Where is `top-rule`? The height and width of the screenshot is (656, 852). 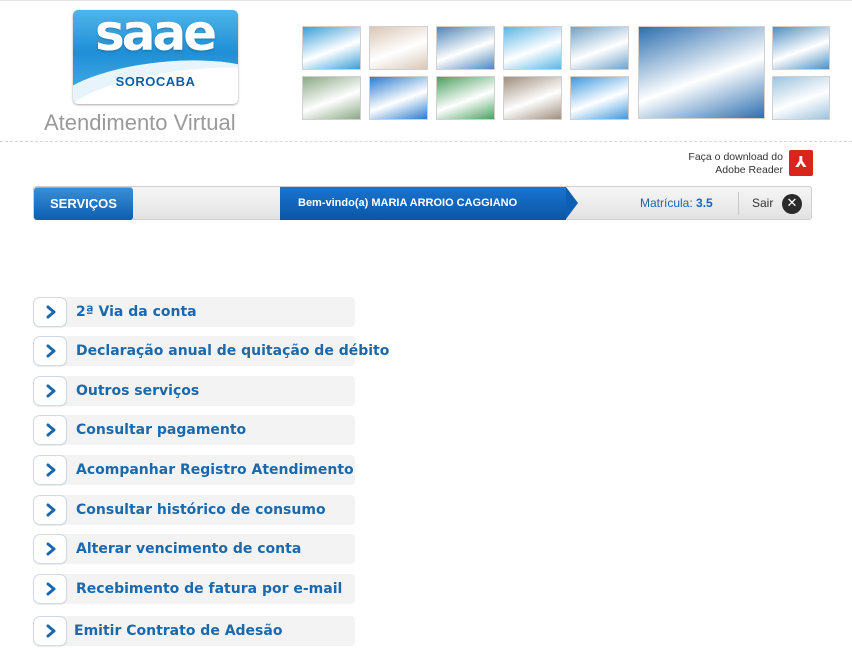 top-rule is located at coordinates (426, 0).